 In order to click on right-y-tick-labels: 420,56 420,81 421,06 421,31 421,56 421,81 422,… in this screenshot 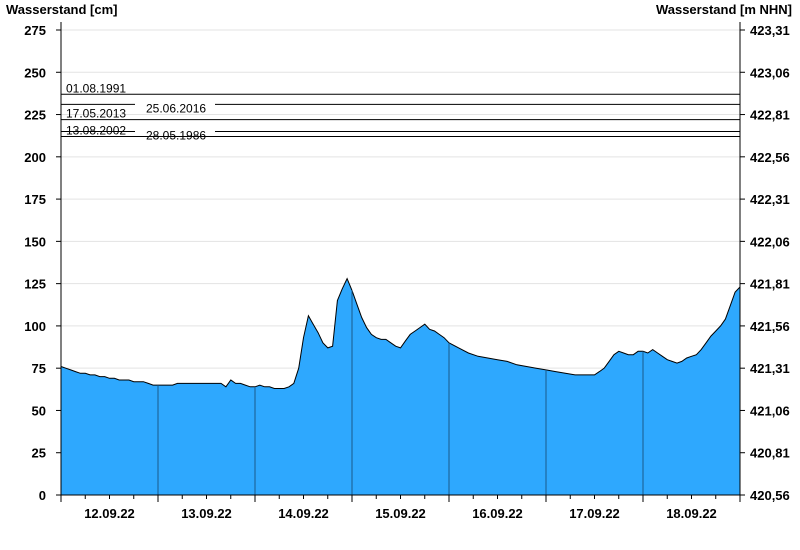, I will do `click(770, 263)`.